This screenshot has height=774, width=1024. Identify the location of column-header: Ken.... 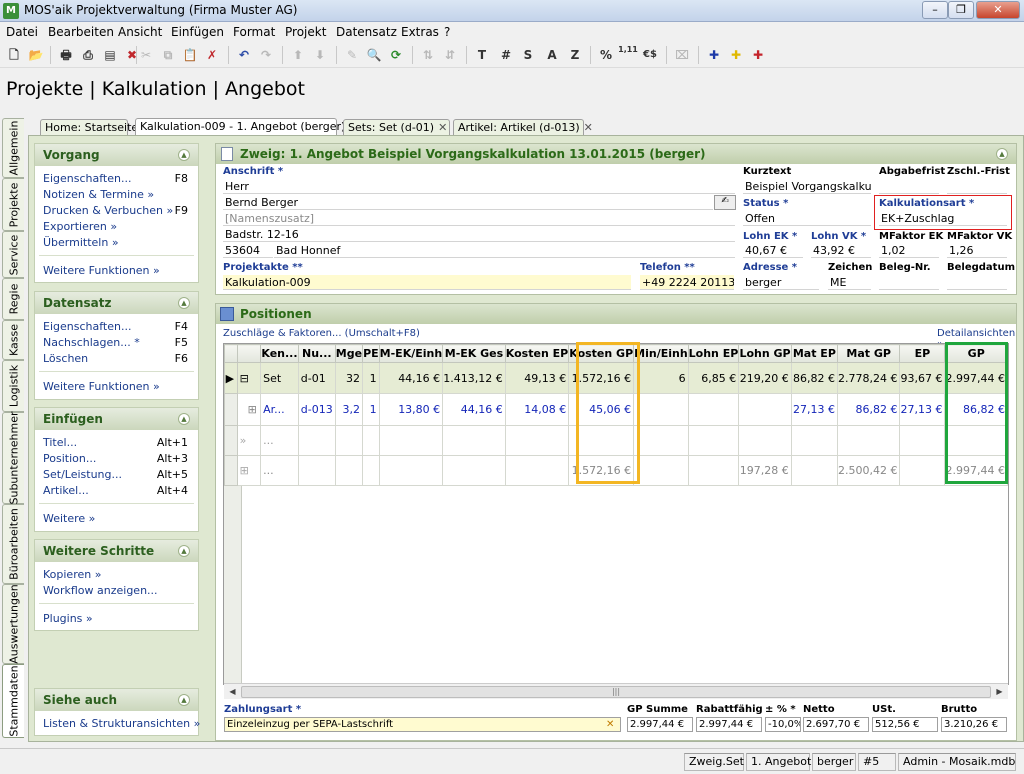
(279, 353).